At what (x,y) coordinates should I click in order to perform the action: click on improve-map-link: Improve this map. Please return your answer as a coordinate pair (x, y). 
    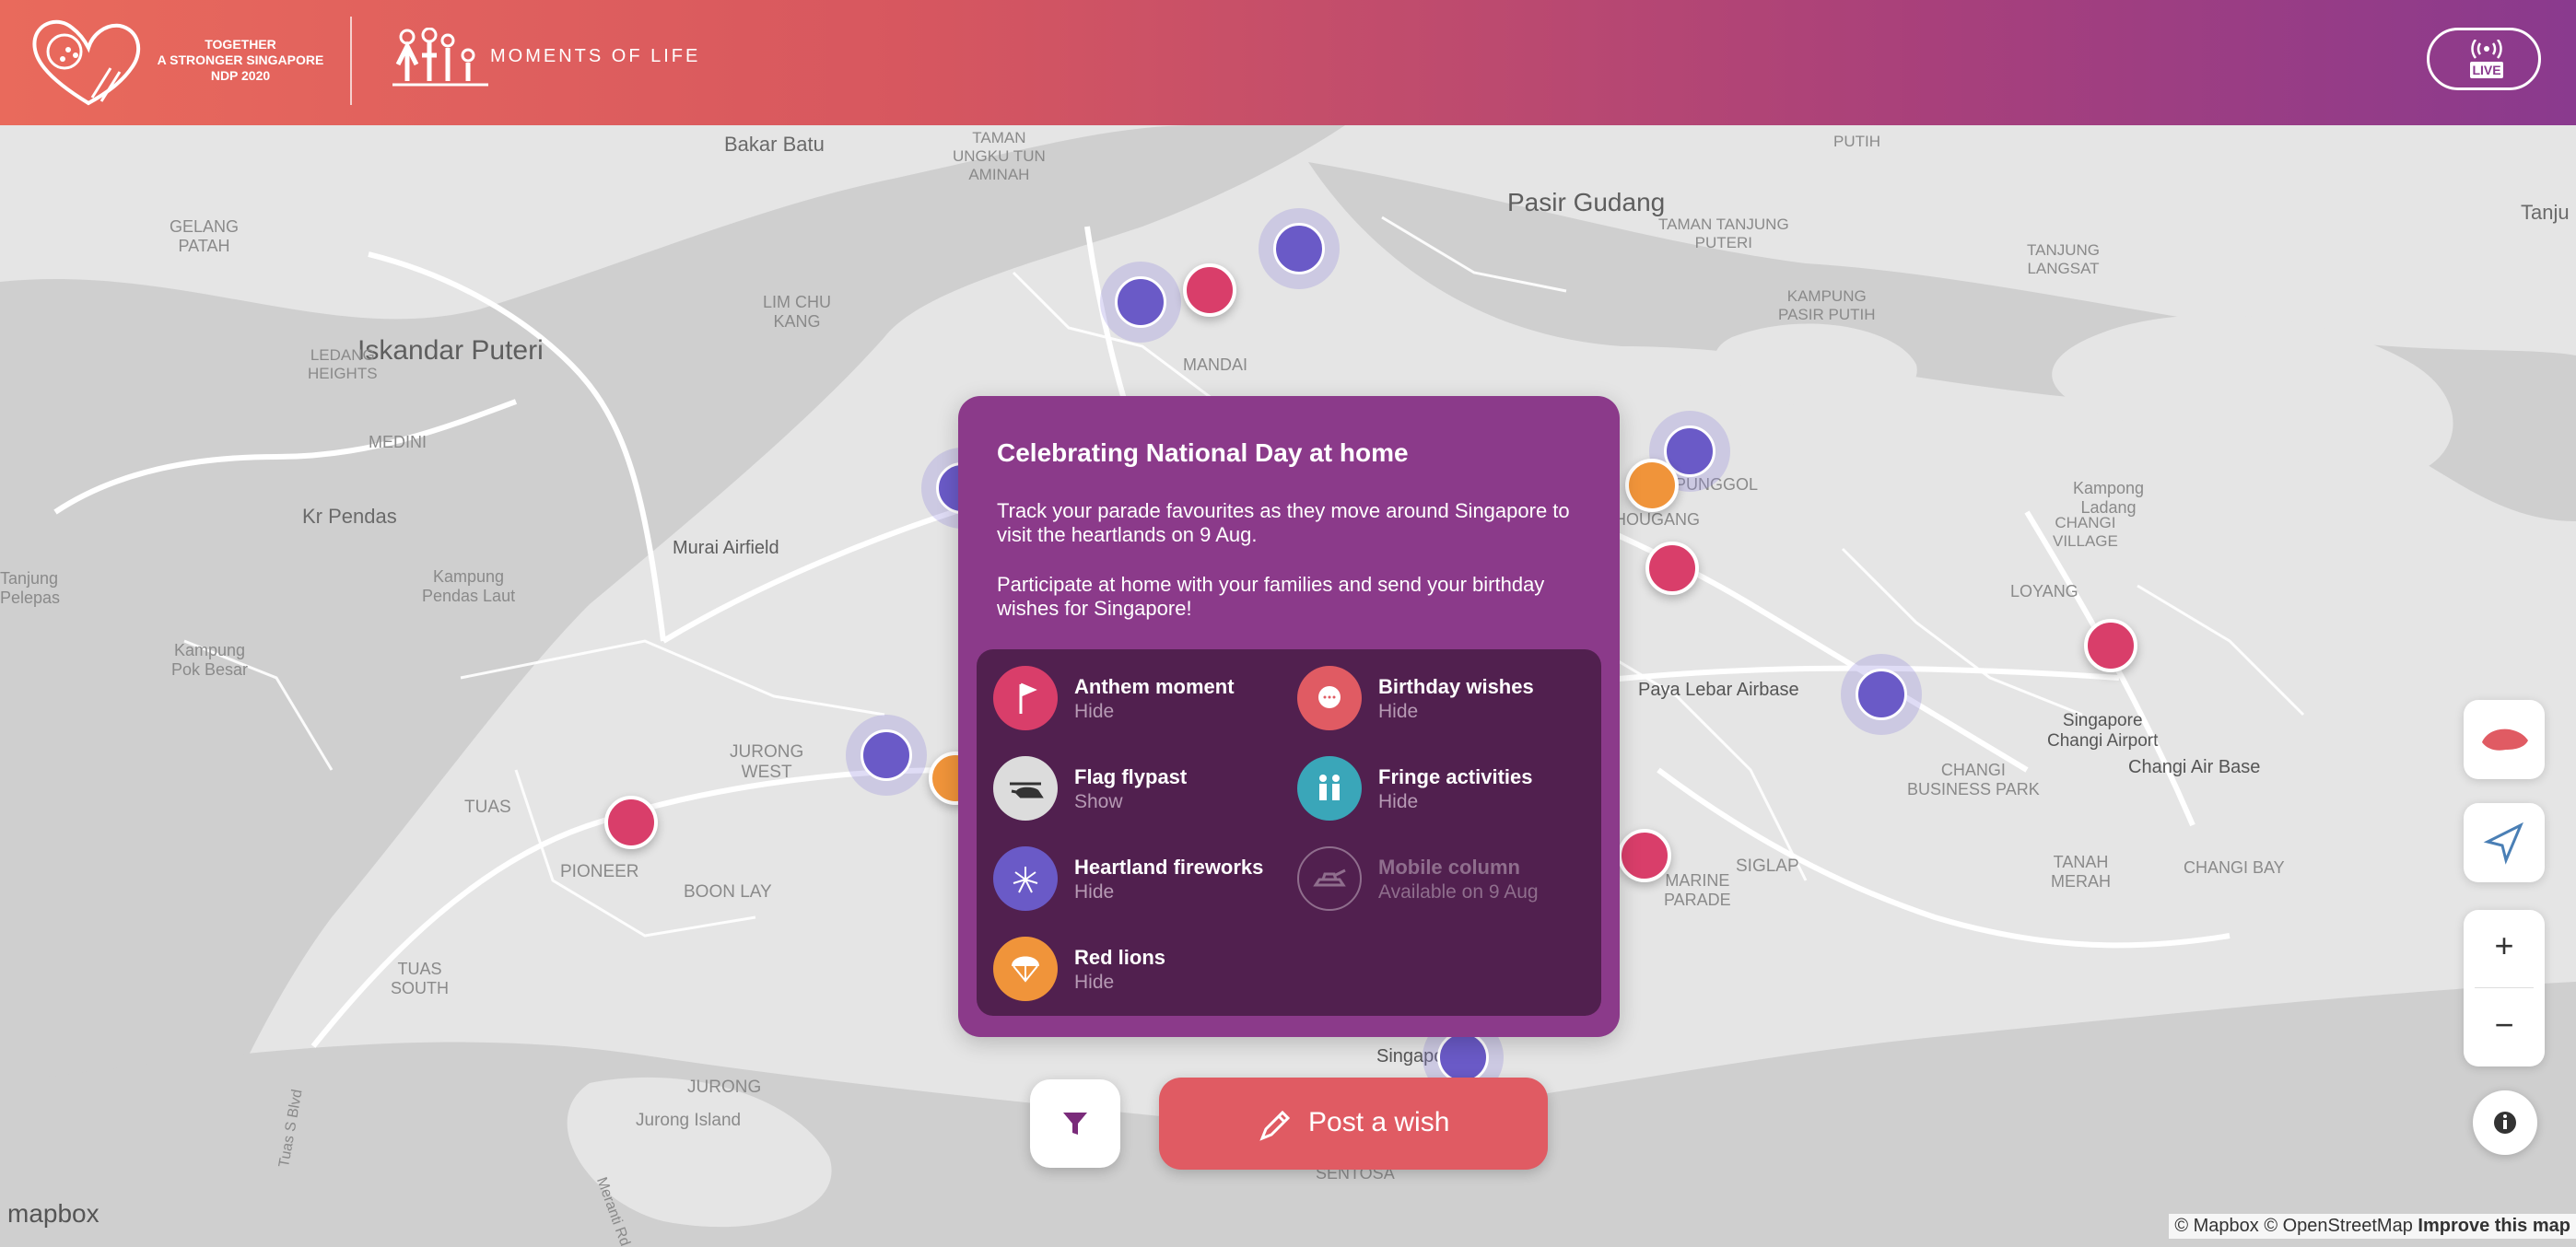
    Looking at the image, I should click on (2494, 1226).